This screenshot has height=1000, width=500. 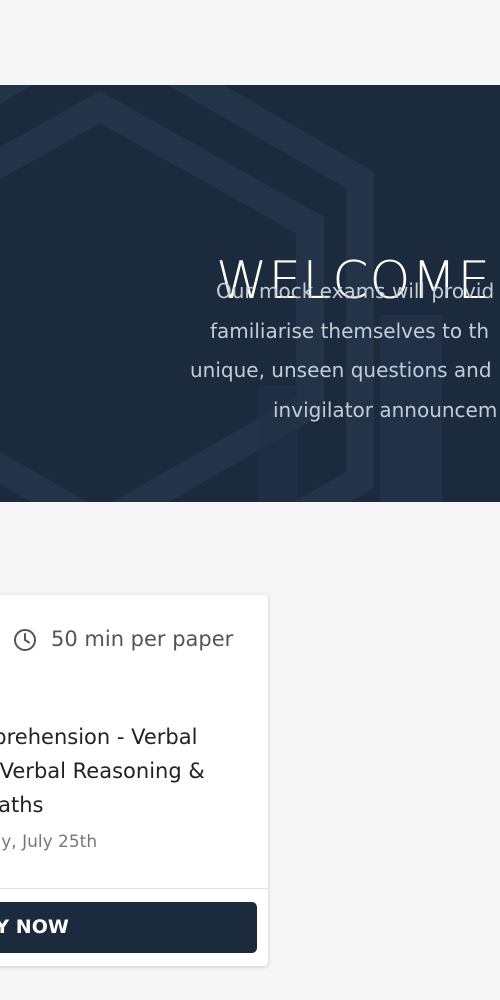 What do you see at coordinates (49, 842) in the screenshot?
I see `exam-date: day, July 25th` at bounding box center [49, 842].